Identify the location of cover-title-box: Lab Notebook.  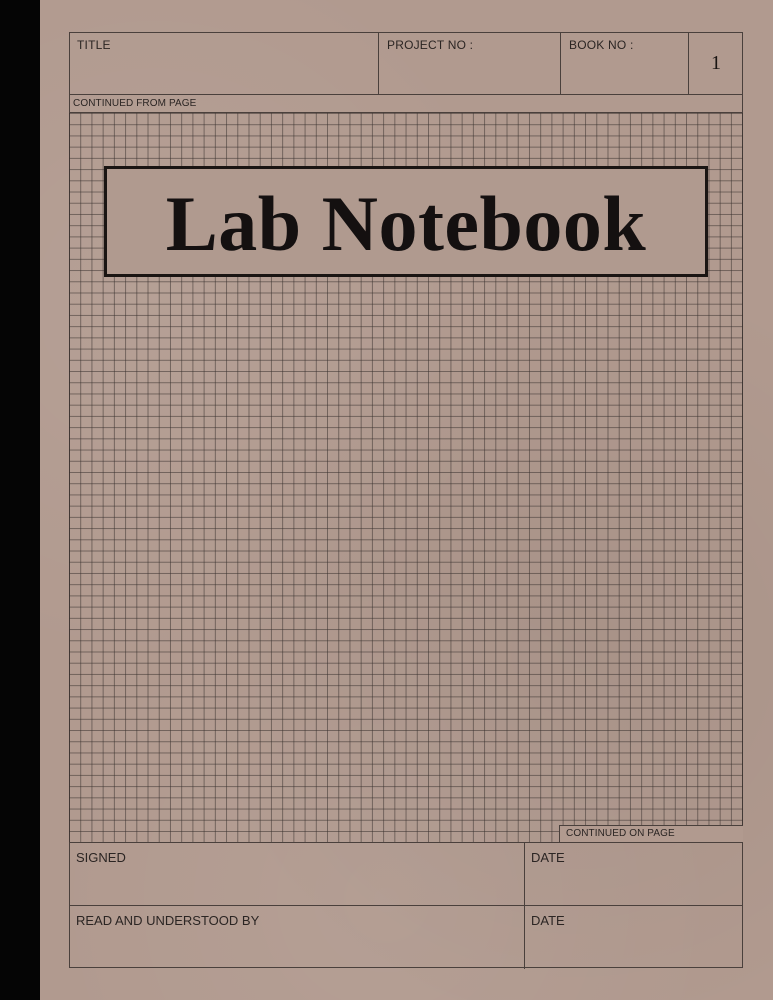
(406, 221).